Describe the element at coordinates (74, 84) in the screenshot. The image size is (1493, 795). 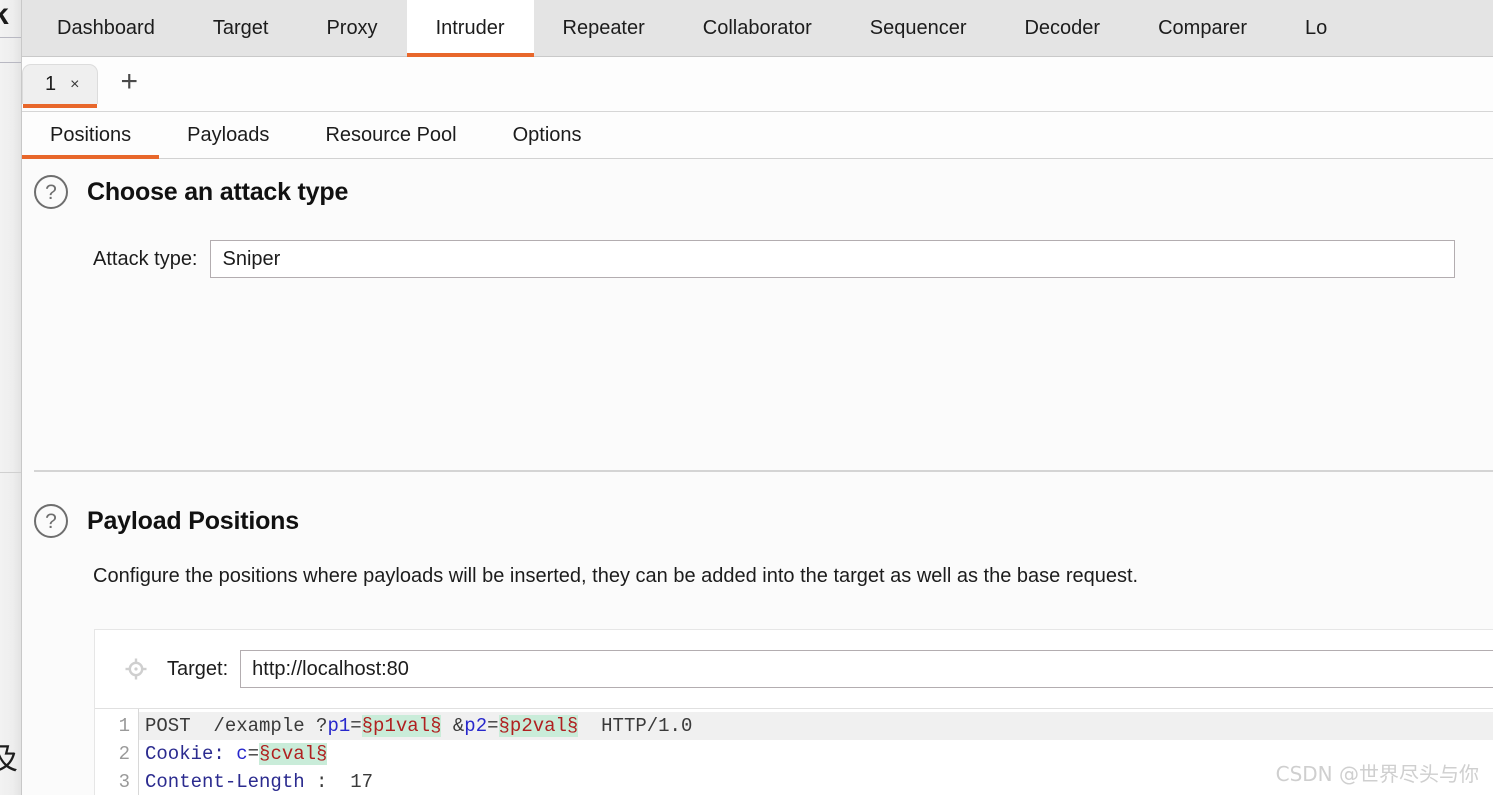
I see `close-icon: ×` at that location.